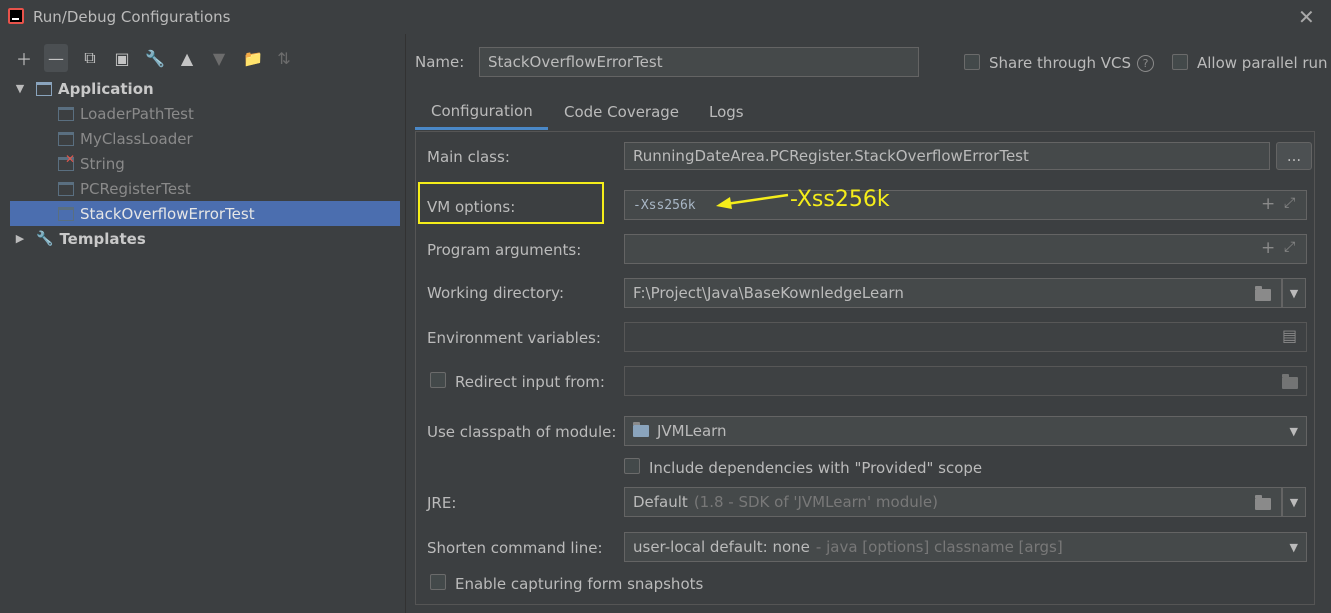  I want to click on capture-snapshots-label: Enable capturing form snapshots, so click(579, 584).